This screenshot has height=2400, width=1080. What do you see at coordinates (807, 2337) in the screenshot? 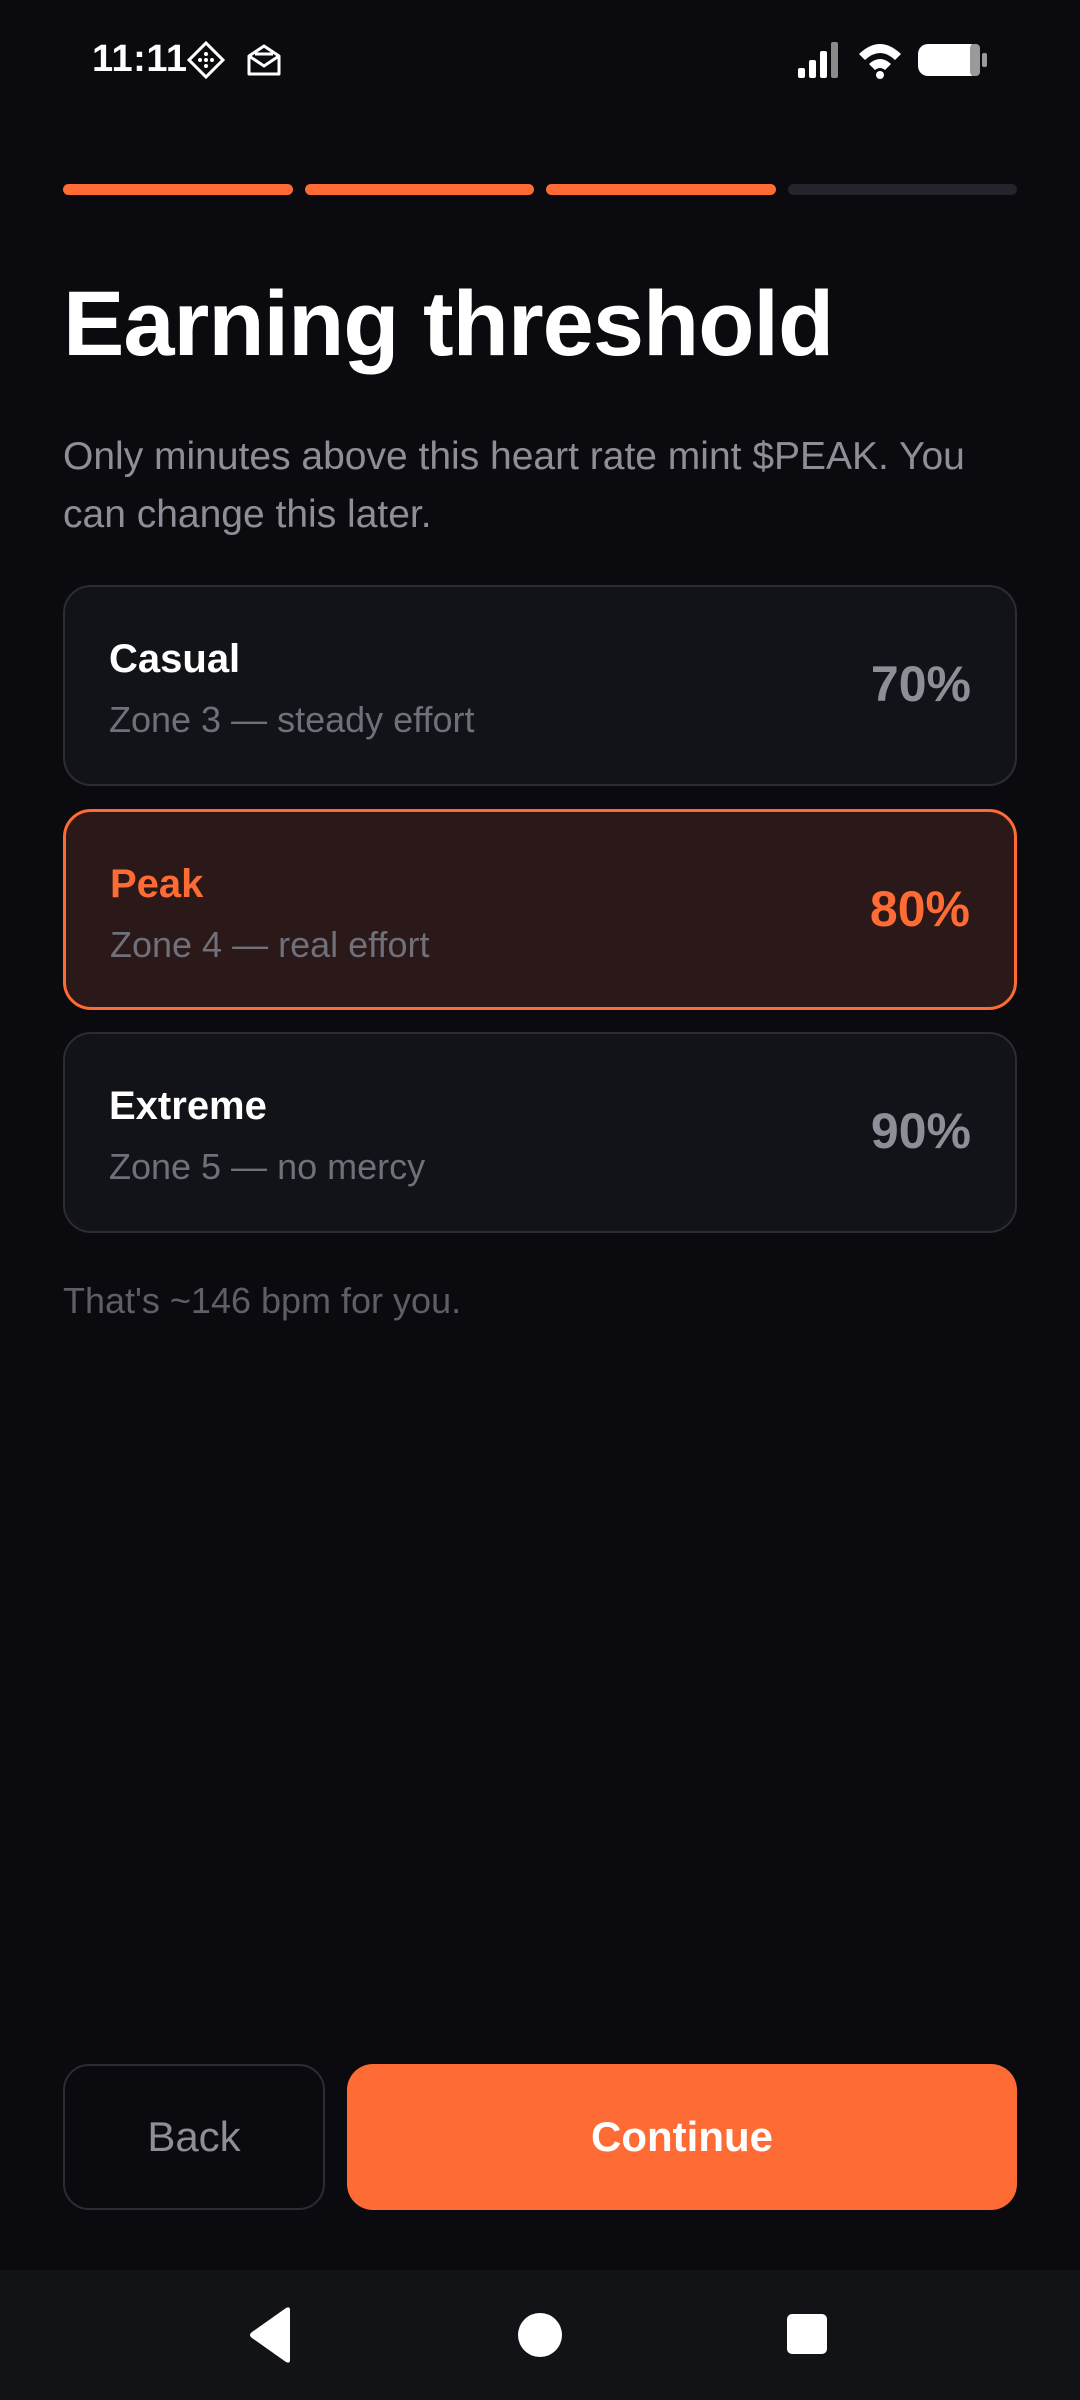
I see `recents-square-icon` at bounding box center [807, 2337].